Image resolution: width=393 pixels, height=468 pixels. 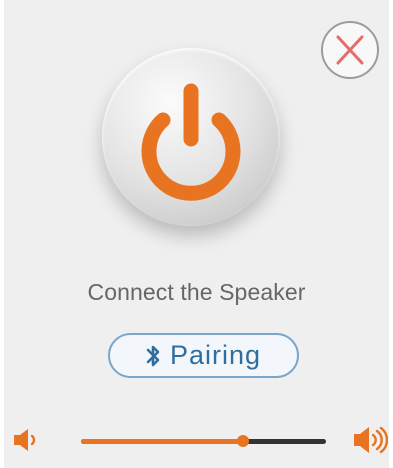 I want to click on volume-low-button, so click(x=26, y=440).